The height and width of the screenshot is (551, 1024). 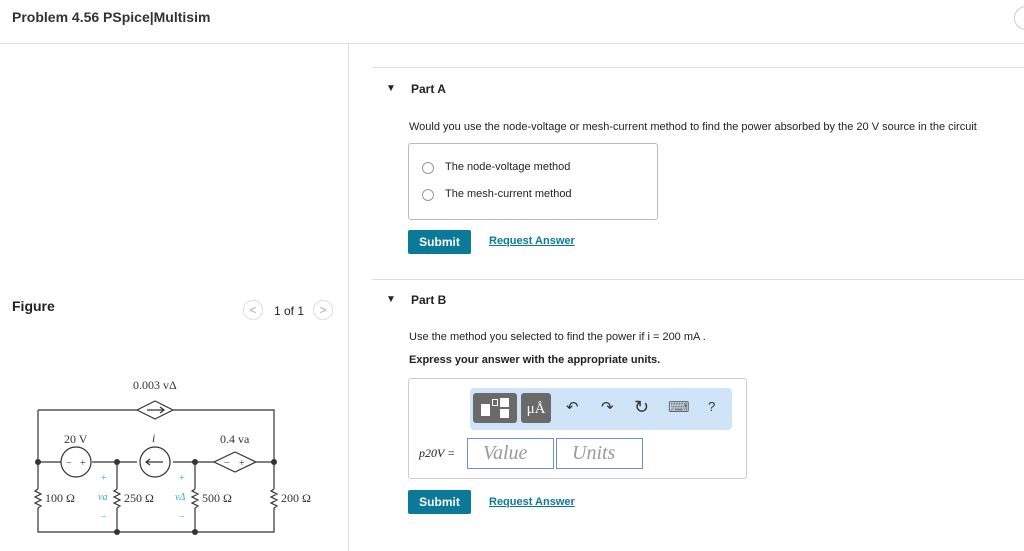 I want to click on va-label: va, so click(x=102, y=497).